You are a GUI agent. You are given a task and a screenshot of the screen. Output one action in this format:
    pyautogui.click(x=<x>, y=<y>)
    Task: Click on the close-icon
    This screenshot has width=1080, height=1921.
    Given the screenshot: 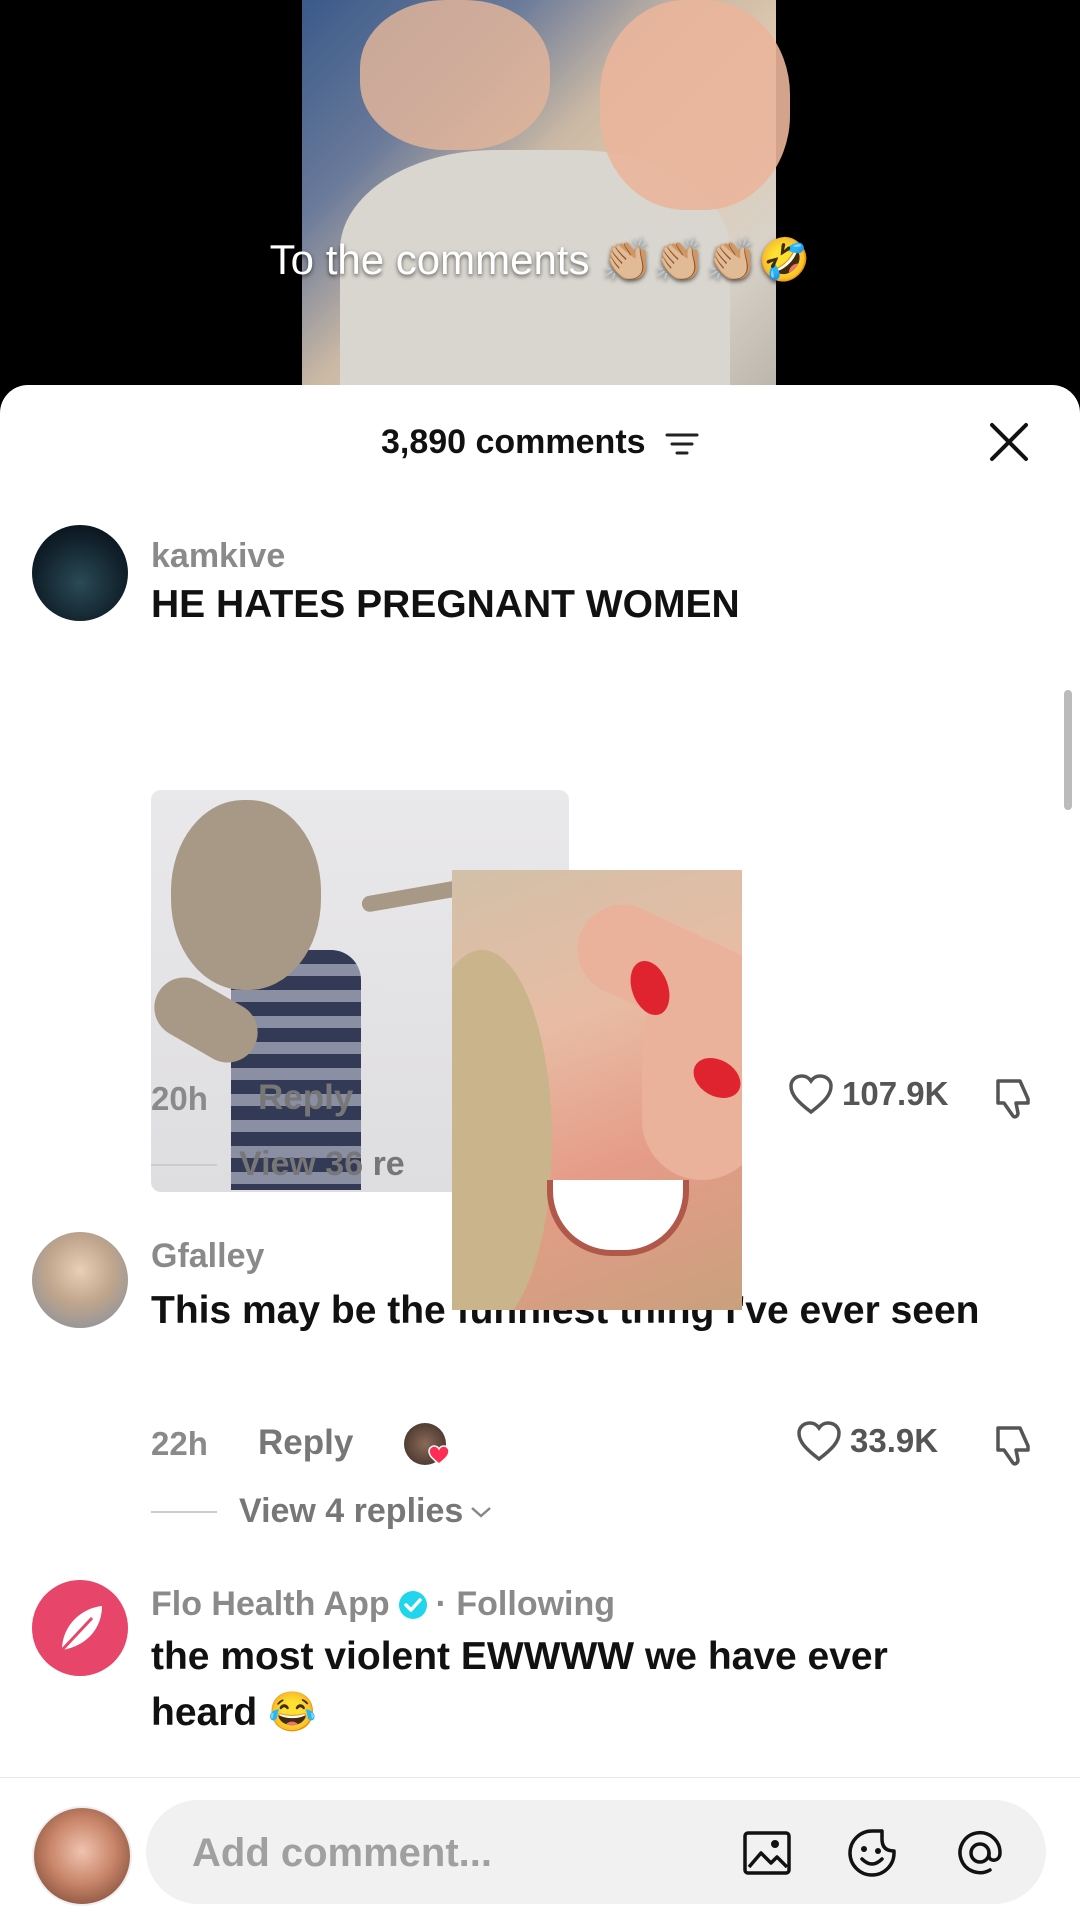 What is the action you would take?
    pyautogui.click(x=1009, y=442)
    